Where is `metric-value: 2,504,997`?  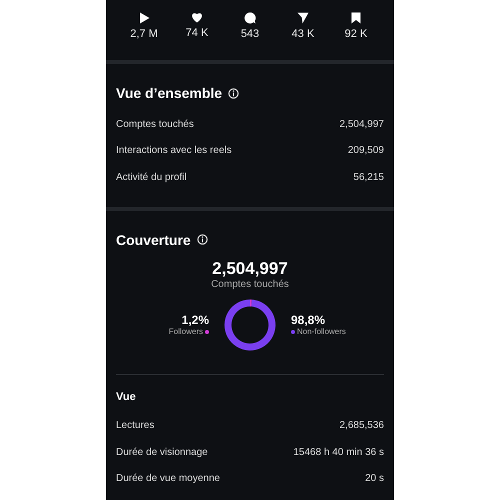 metric-value: 2,504,997 is located at coordinates (362, 124).